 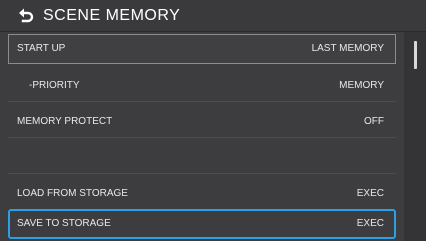 What do you see at coordinates (202, 86) in the screenshot?
I see `menu-item-priority: -PRIORITY MEMORY` at bounding box center [202, 86].